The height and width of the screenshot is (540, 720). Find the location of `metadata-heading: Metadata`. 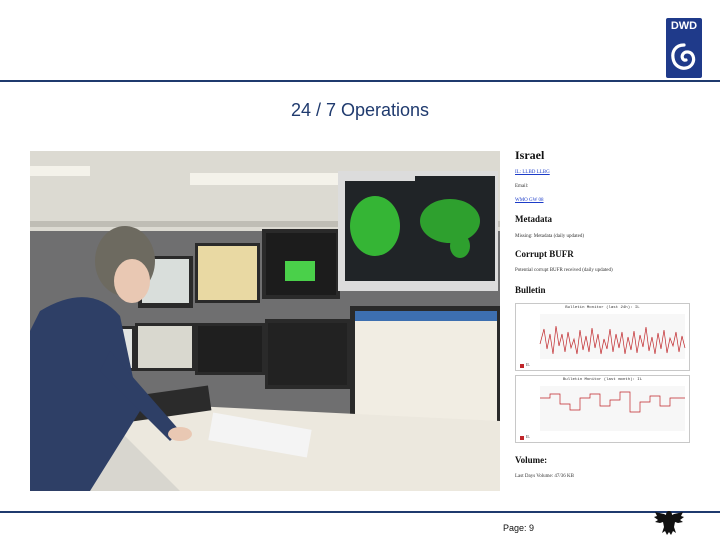

metadata-heading: Metadata is located at coordinates (533, 219).